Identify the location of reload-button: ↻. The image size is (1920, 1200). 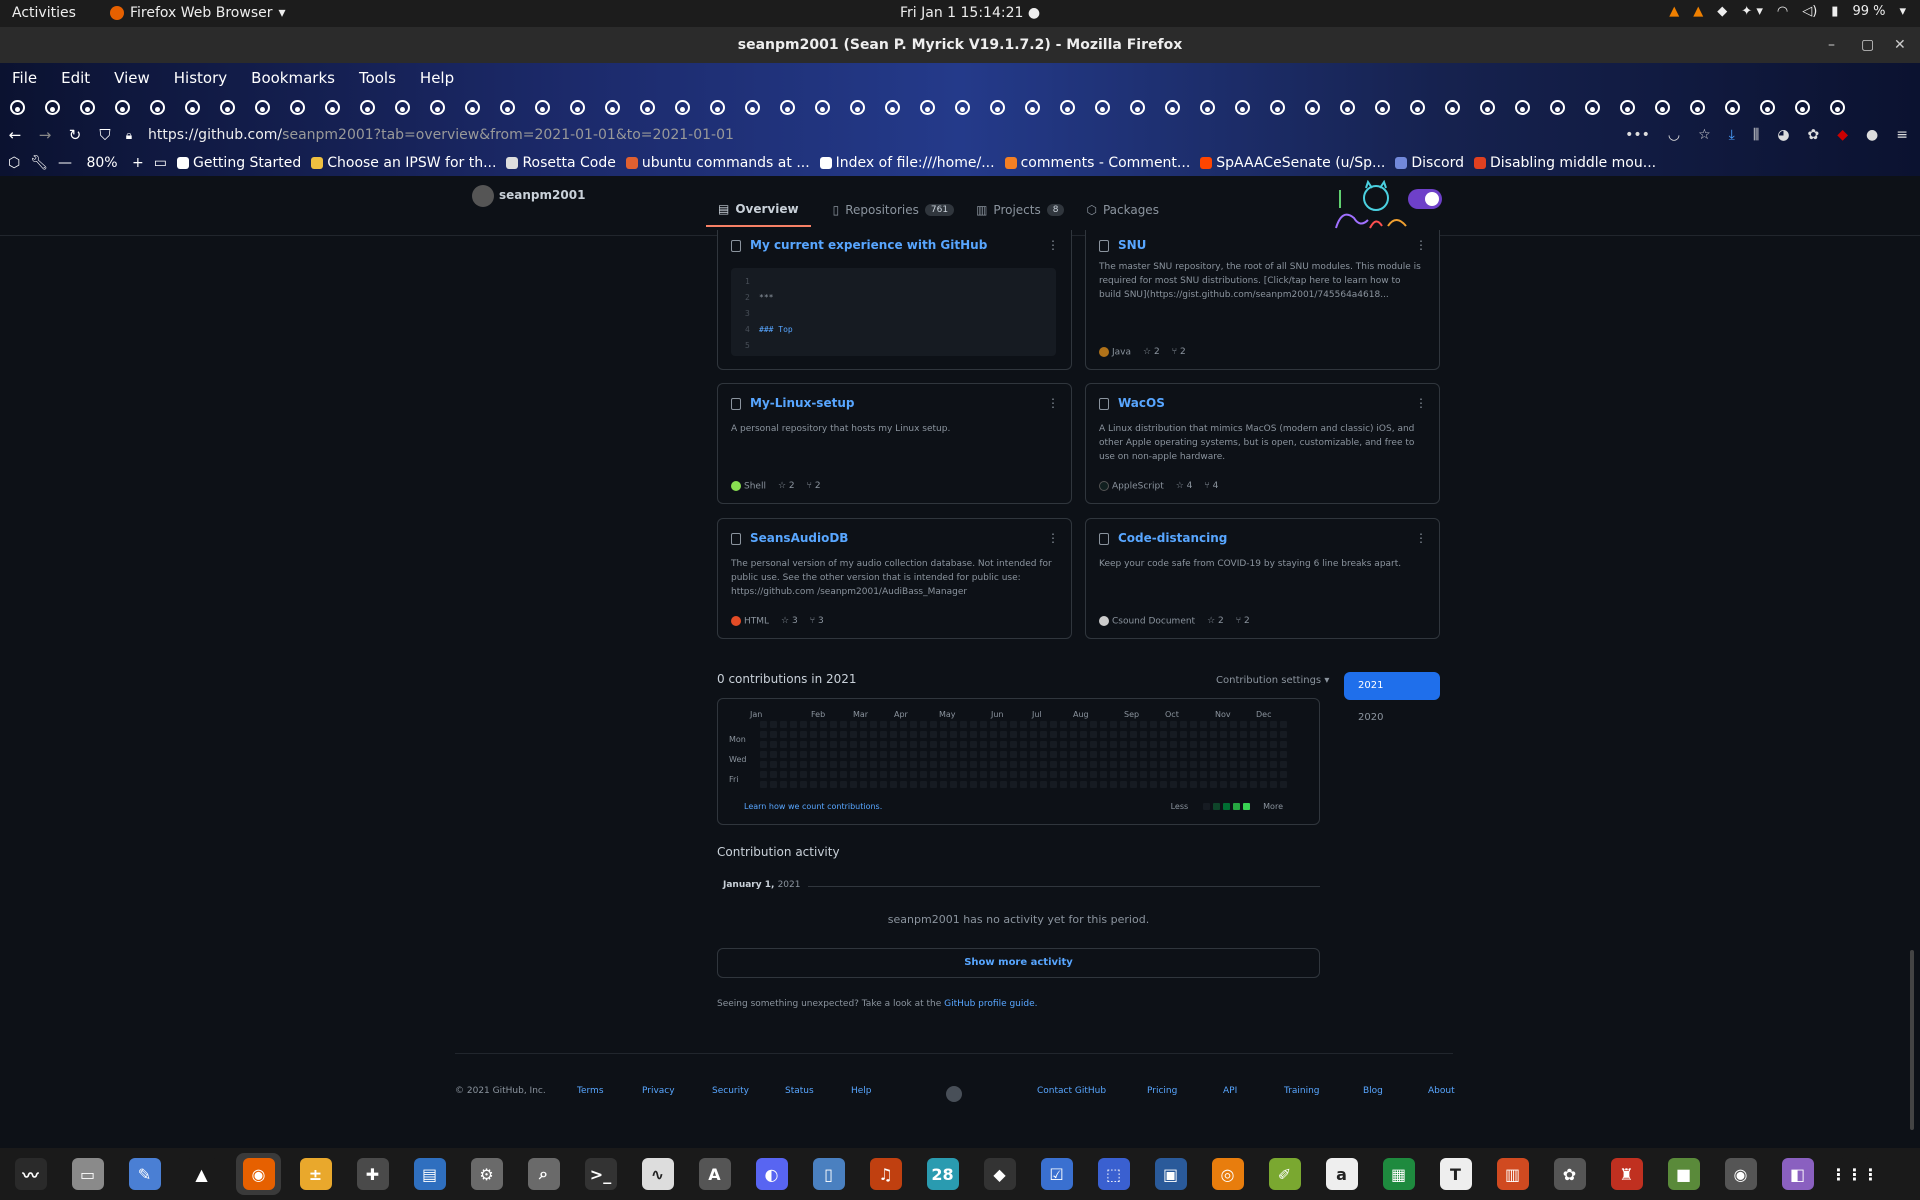
(75, 135).